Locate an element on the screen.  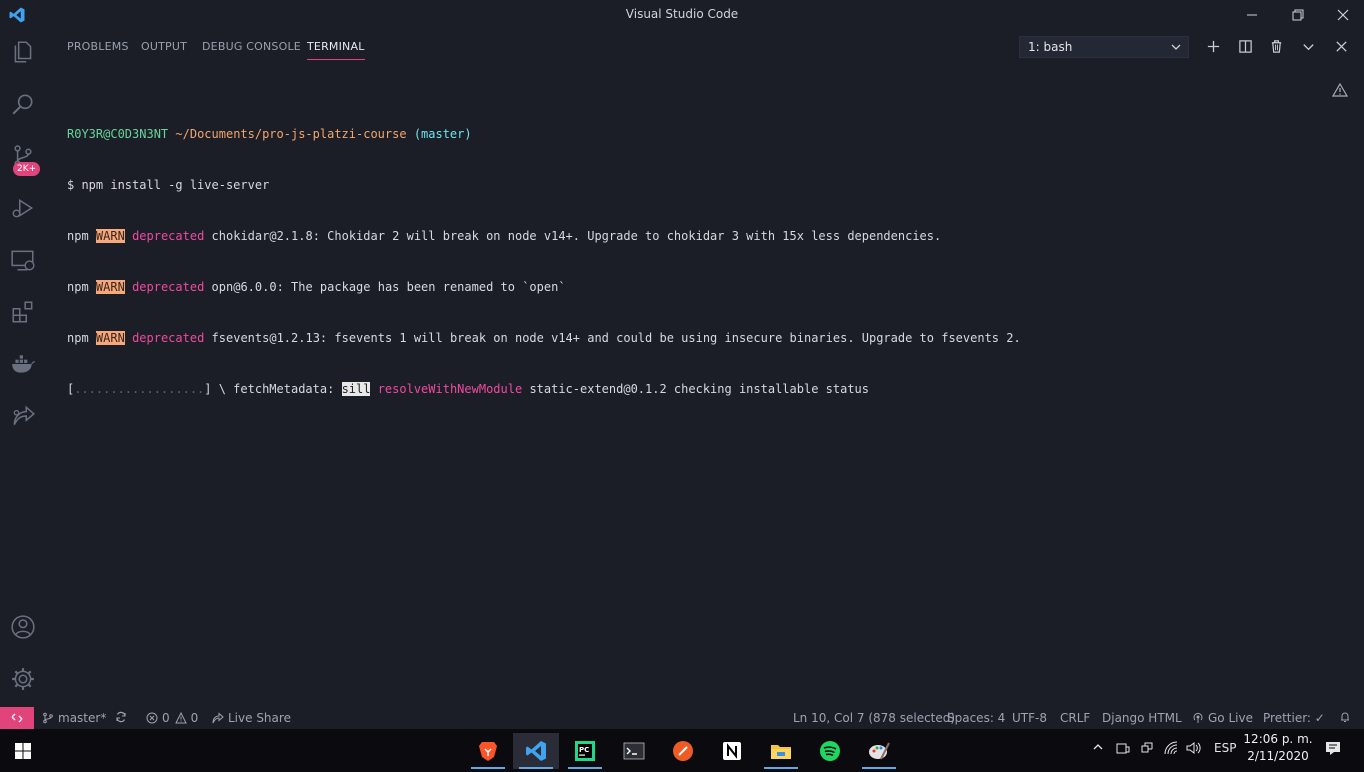
taskbar-file-explorer is located at coordinates (781, 751).